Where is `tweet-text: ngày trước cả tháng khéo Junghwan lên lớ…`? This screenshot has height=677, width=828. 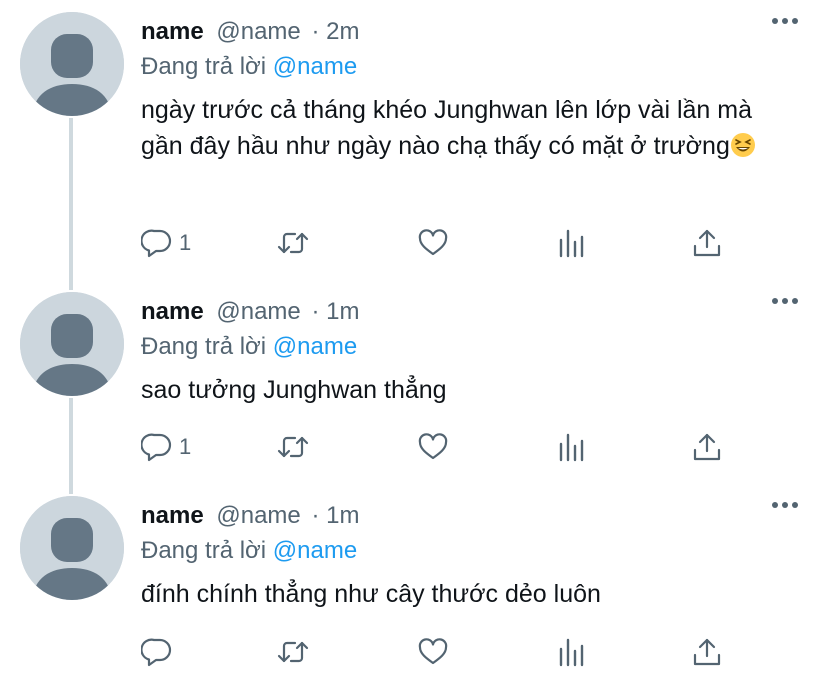 tweet-text: ngày trước cả tháng khéo Junghwan lên lớ… is located at coordinates (466, 128).